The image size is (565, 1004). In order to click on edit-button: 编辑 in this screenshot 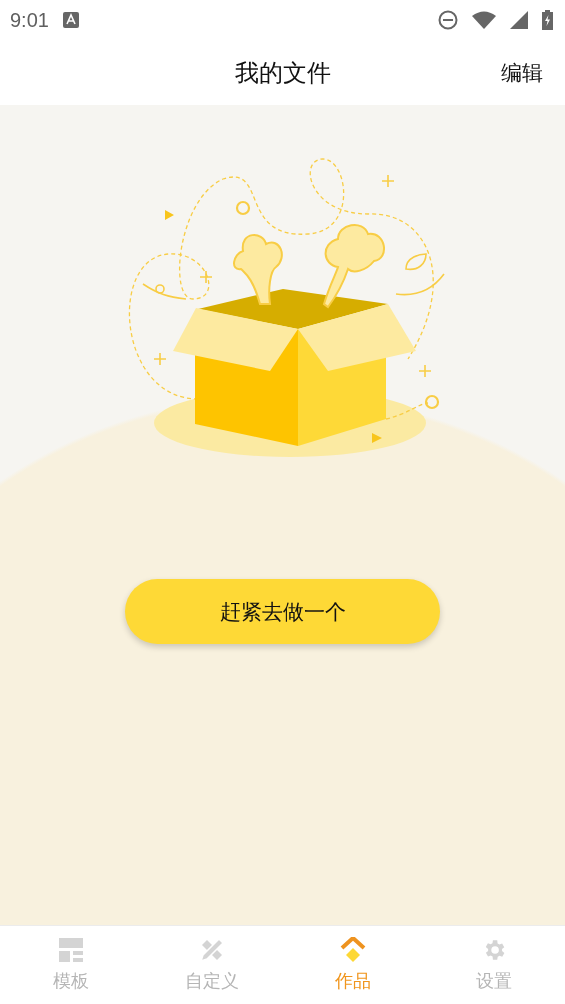, I will do `click(522, 72)`.